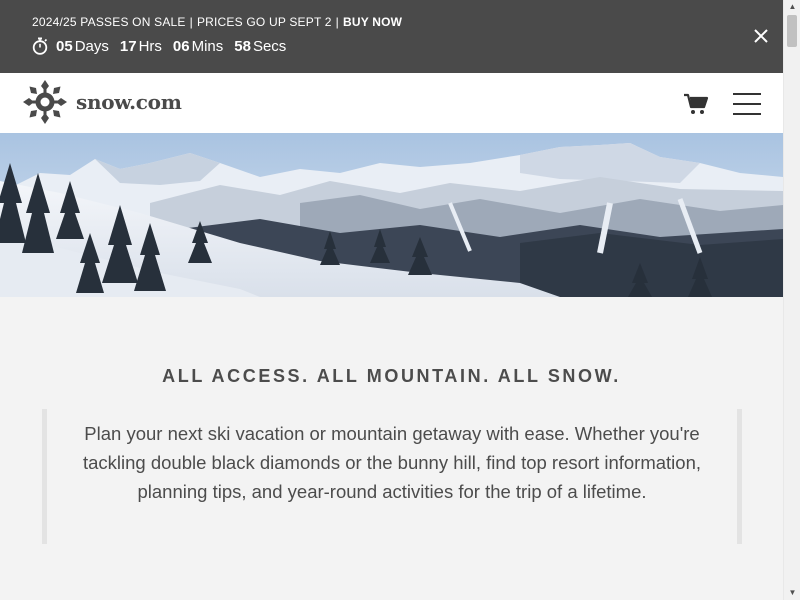 The height and width of the screenshot is (600, 800). Describe the element at coordinates (792, 593) in the screenshot. I see `scroll-down-arrow-icon: ▼` at that location.